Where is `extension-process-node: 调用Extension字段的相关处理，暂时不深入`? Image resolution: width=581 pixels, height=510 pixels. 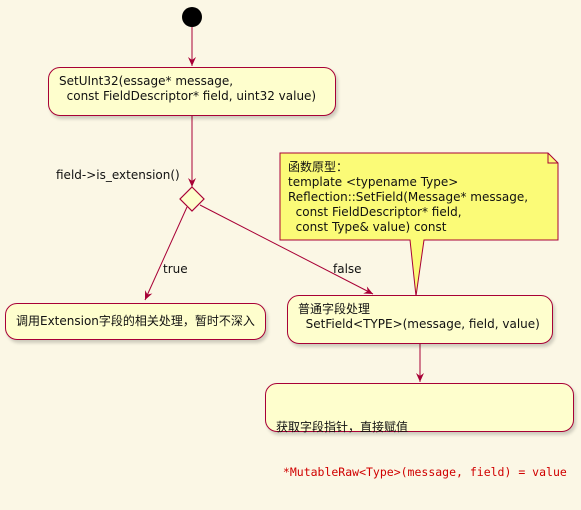 extension-process-node: 调用Extension字段的相关处理，暂时不深入 is located at coordinates (135, 321).